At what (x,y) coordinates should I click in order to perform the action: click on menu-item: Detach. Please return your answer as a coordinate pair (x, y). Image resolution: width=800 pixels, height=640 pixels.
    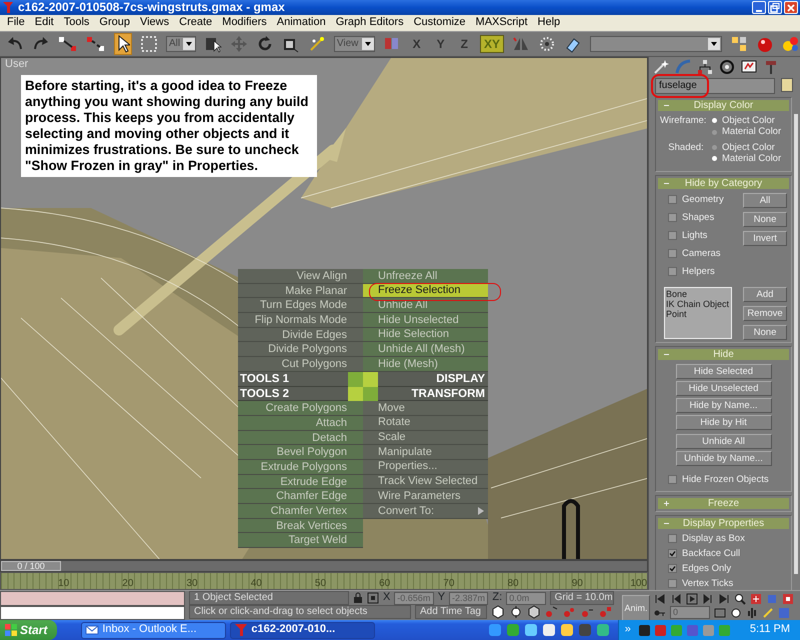
    Looking at the image, I should click on (300, 438).